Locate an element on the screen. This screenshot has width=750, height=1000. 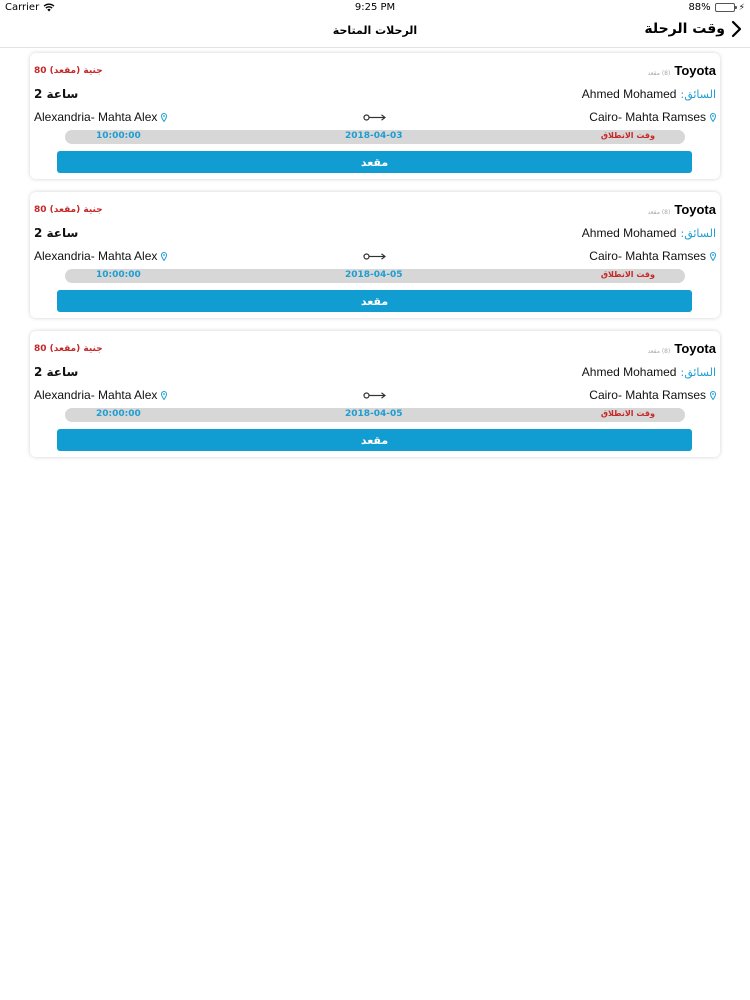
charging-icon: ⚡ is located at coordinates (741, 7).